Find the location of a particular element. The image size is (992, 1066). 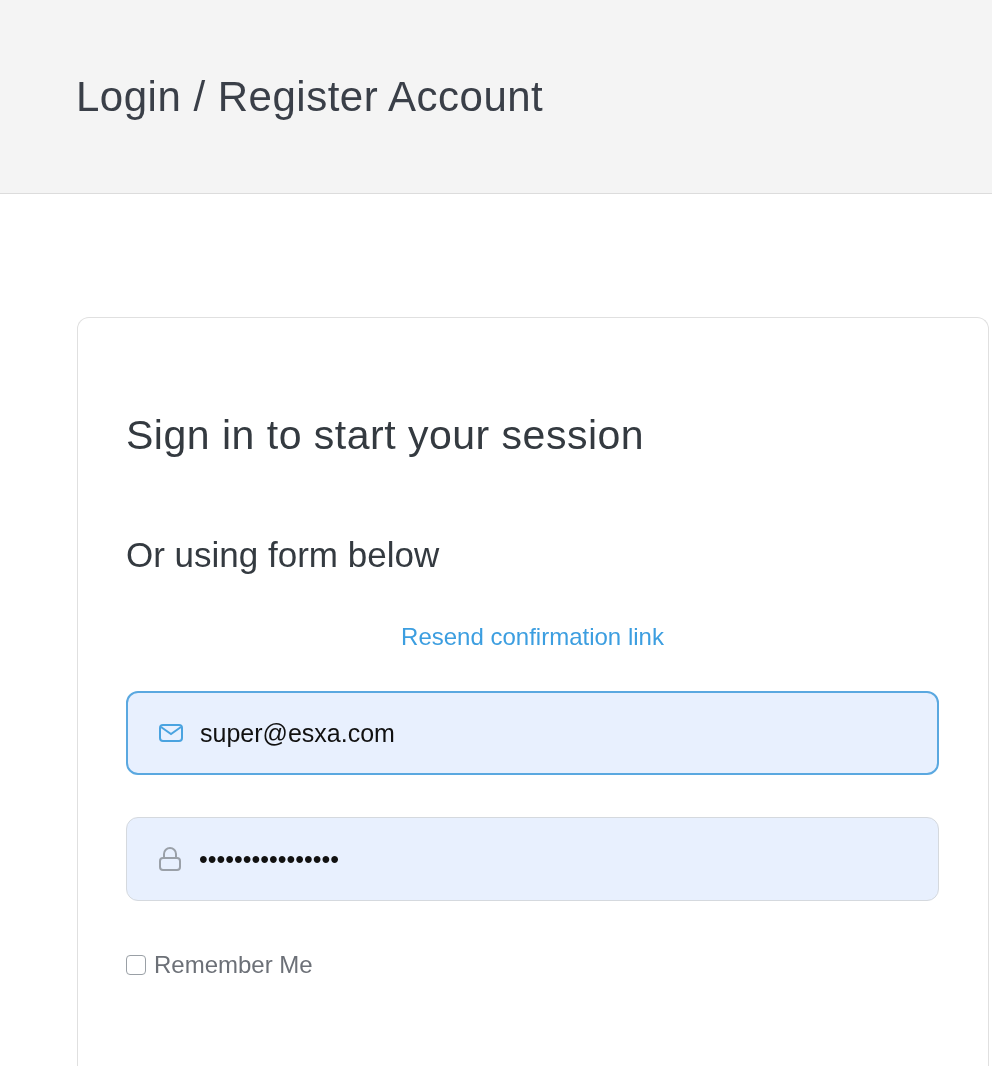

card-subtitle: Or using form below is located at coordinates (283, 555).